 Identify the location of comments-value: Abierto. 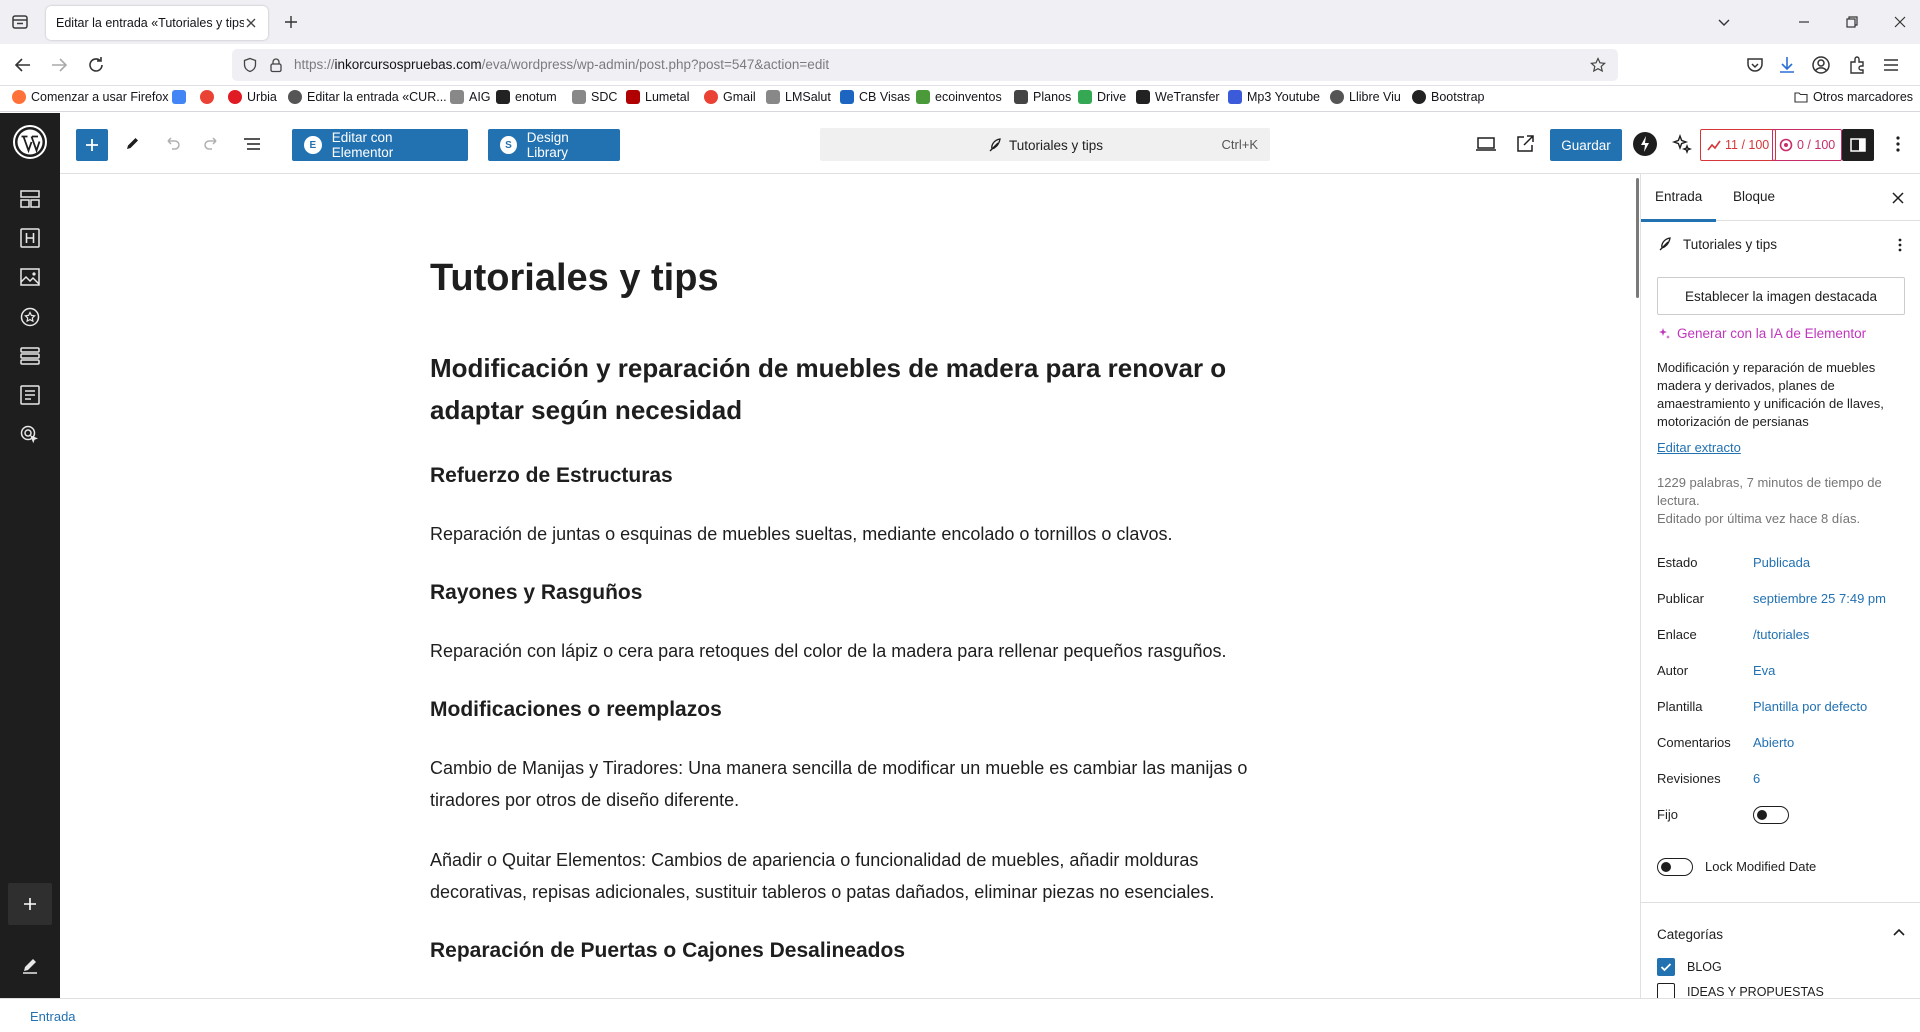
(1773, 742).